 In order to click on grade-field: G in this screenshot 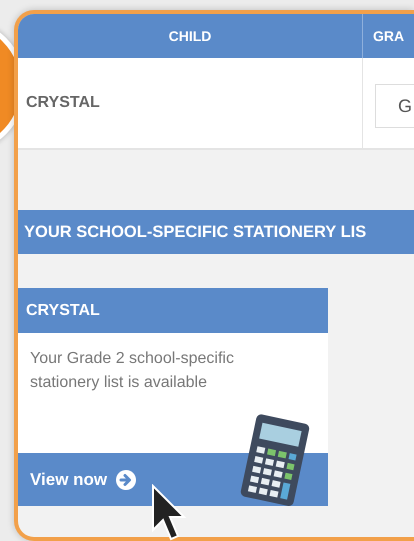, I will do `click(394, 106)`.